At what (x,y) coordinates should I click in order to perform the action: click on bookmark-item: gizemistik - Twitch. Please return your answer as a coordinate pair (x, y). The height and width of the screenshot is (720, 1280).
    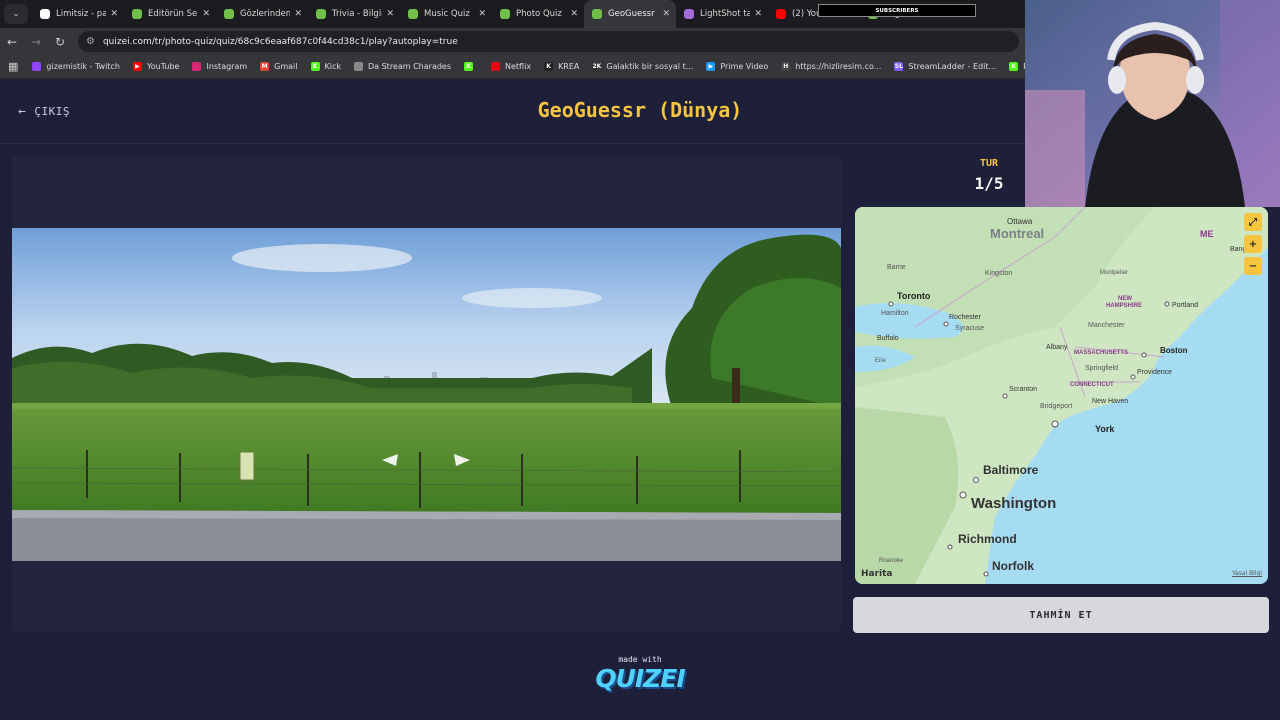
    Looking at the image, I should click on (76, 66).